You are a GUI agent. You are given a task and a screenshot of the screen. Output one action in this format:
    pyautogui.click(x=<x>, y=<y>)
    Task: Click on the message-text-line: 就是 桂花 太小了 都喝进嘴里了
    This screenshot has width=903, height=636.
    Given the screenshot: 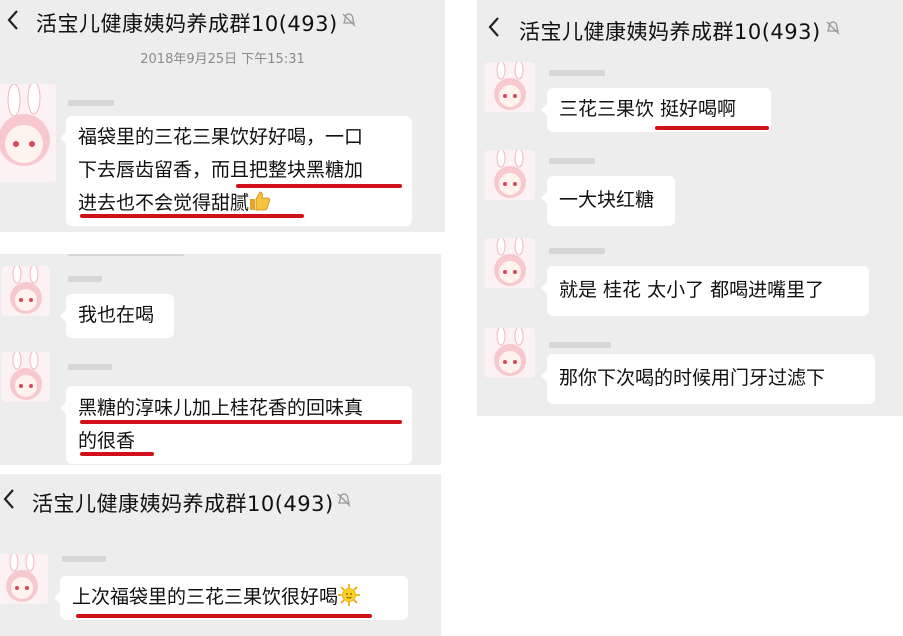 What is the action you would take?
    pyautogui.click(x=692, y=290)
    